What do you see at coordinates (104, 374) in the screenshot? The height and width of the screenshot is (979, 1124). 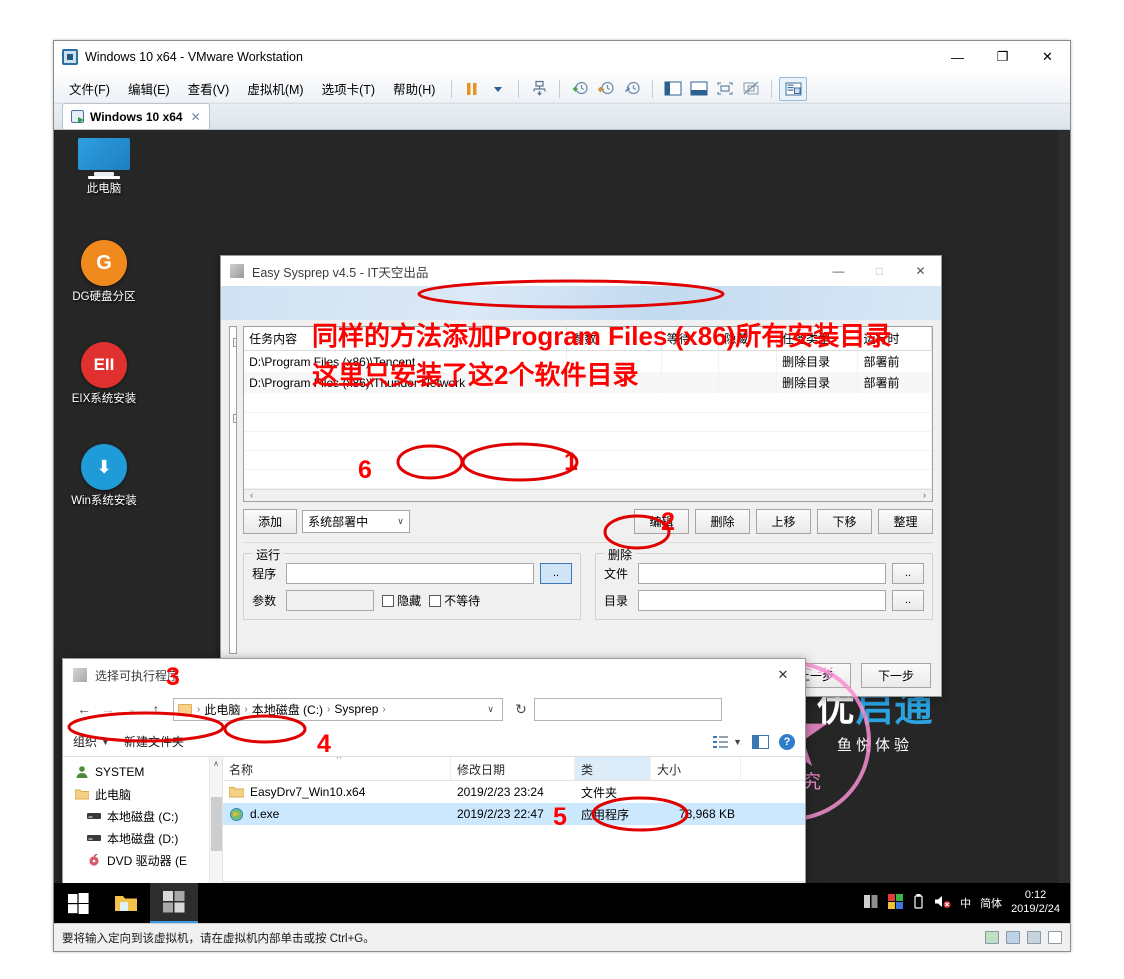 I see `desktop-icon-eix-install: EII EIX系统安装` at bounding box center [104, 374].